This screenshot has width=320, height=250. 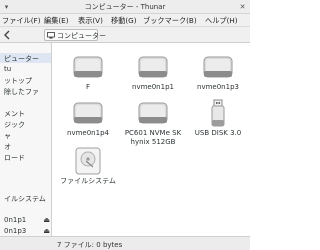 I want to click on volume-name: PC601 NVMe SK hynix 512GB, so click(x=153, y=137).